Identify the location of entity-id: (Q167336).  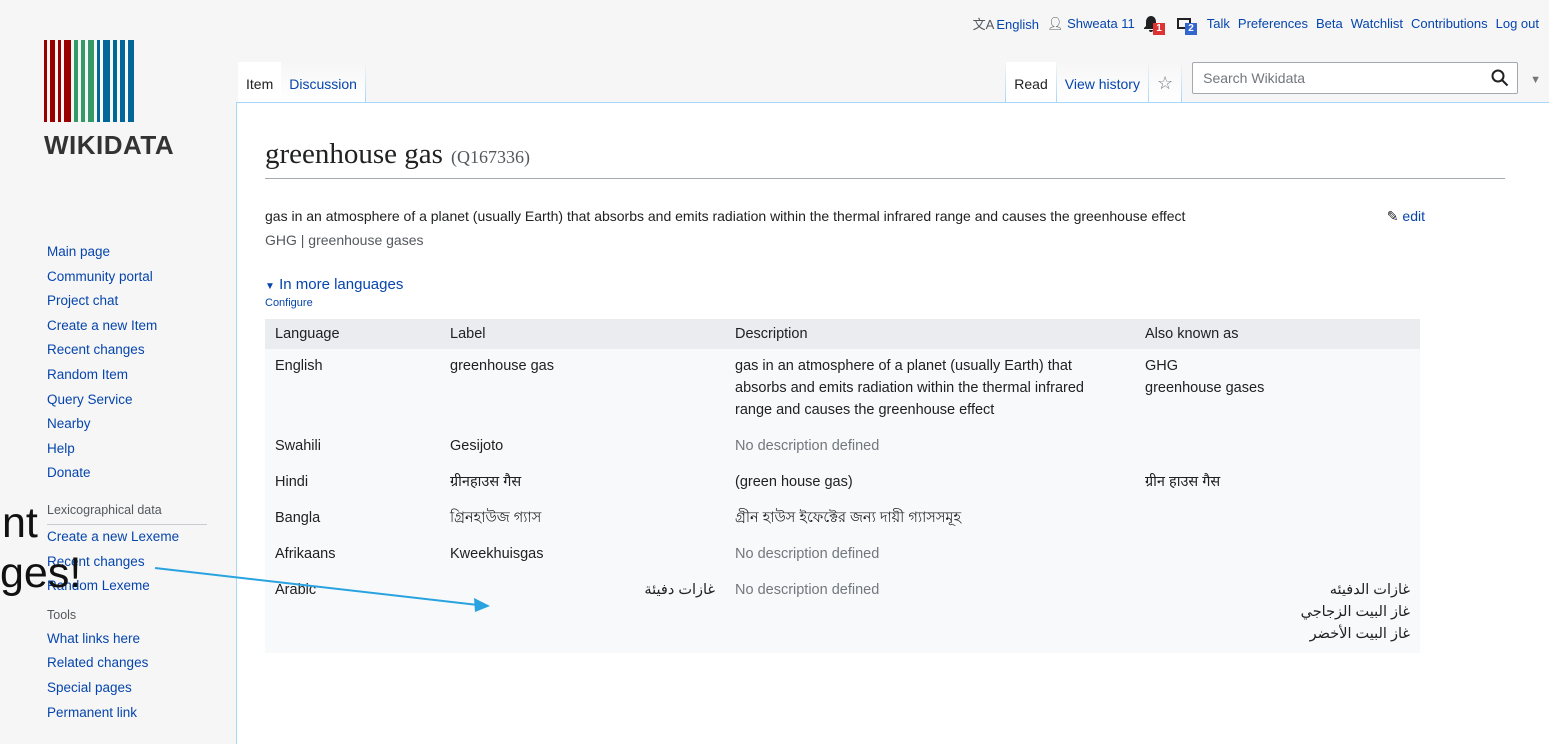
(490, 157).